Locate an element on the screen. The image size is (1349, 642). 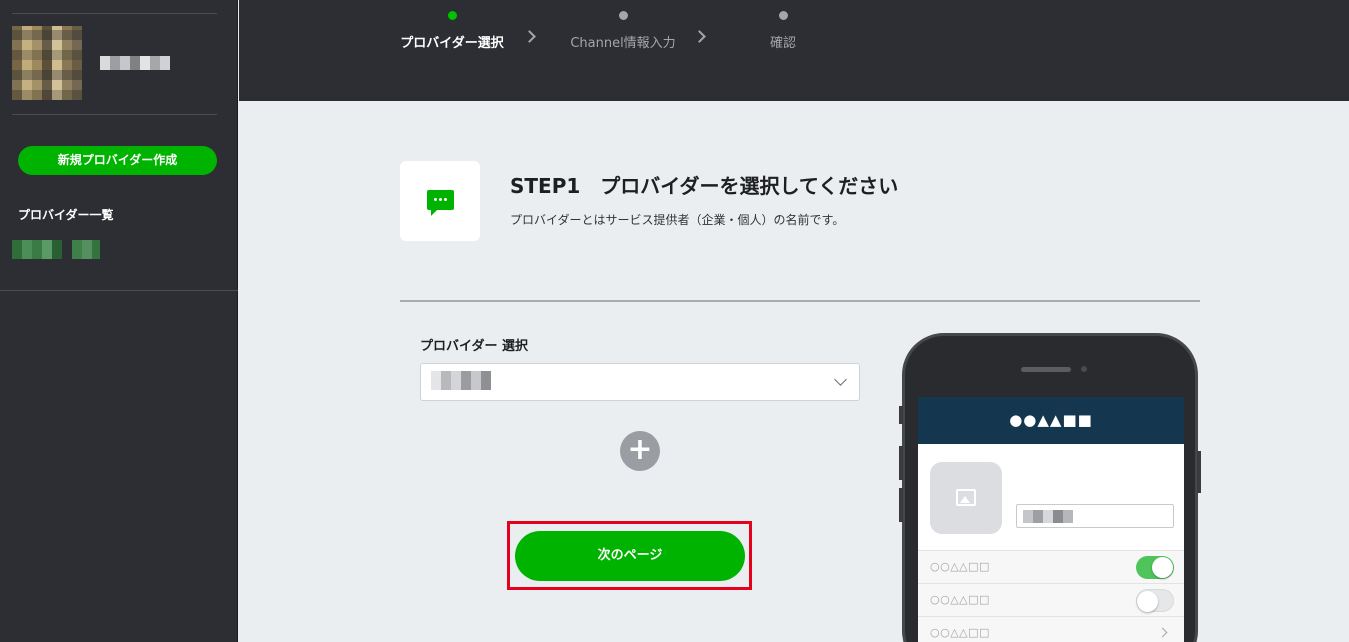
step-label: Channel情報入力 is located at coordinates (623, 43).